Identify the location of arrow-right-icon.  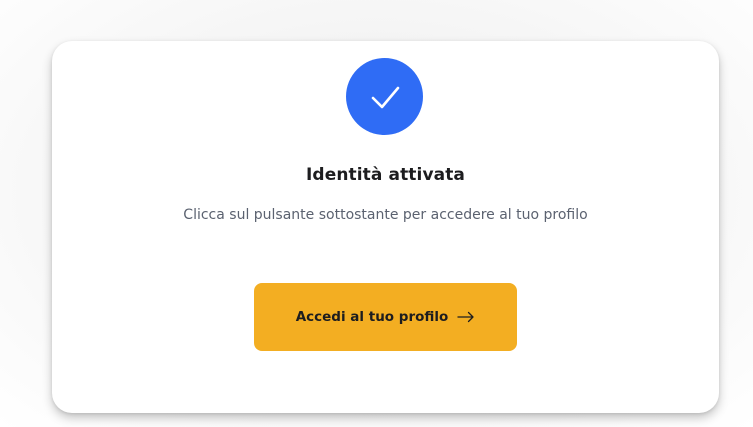
(466, 317).